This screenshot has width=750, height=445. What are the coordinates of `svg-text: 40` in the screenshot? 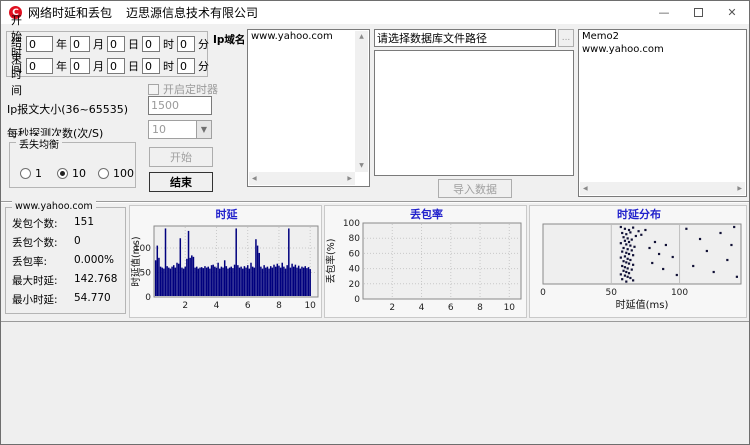 It's located at (355, 270).